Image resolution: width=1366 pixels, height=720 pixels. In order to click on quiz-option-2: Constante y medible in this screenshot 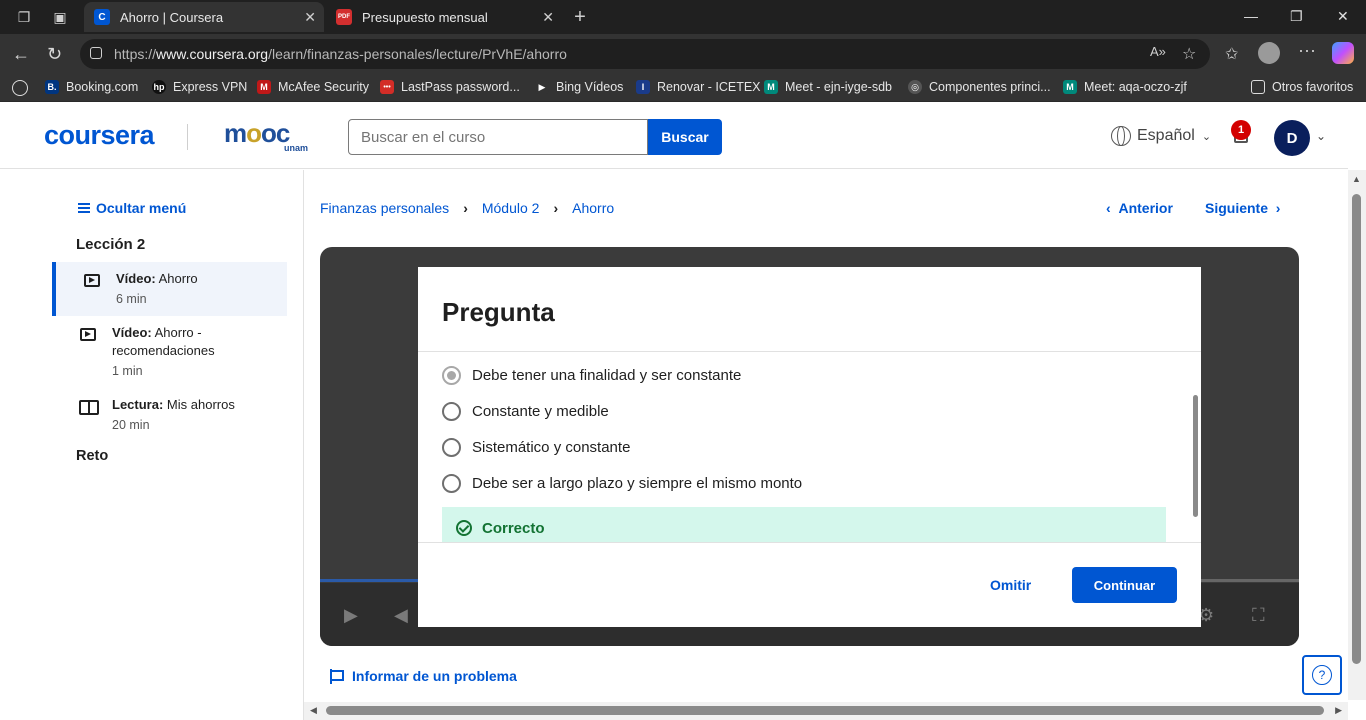, I will do `click(525, 411)`.